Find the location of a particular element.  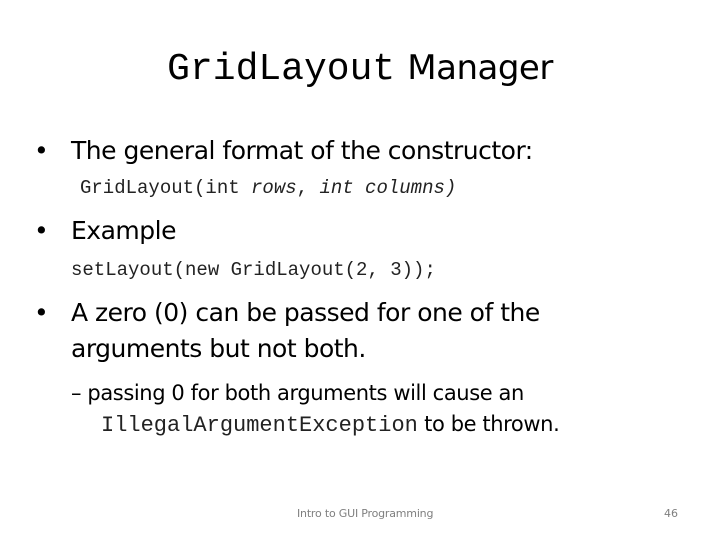

title-code: GridLayout is located at coordinates (281, 69).